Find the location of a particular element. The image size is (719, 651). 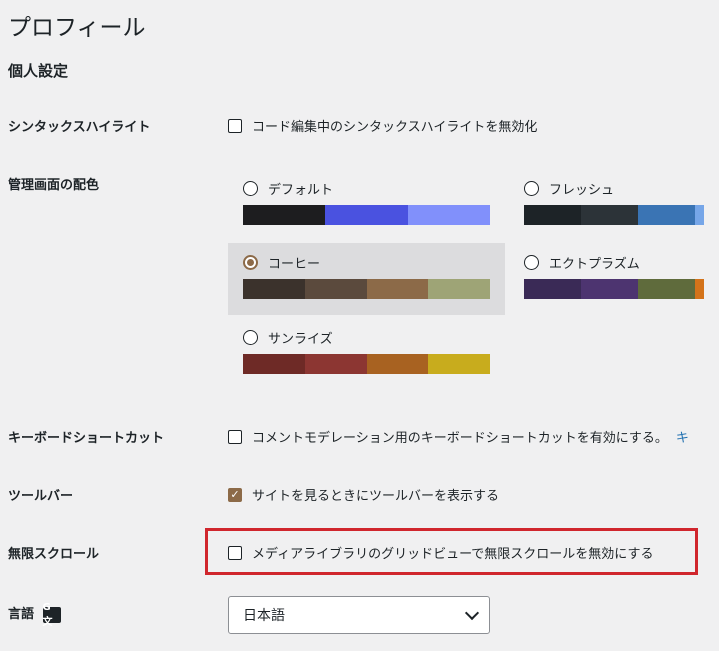

color-scheme-default-swatches is located at coordinates (366, 215).